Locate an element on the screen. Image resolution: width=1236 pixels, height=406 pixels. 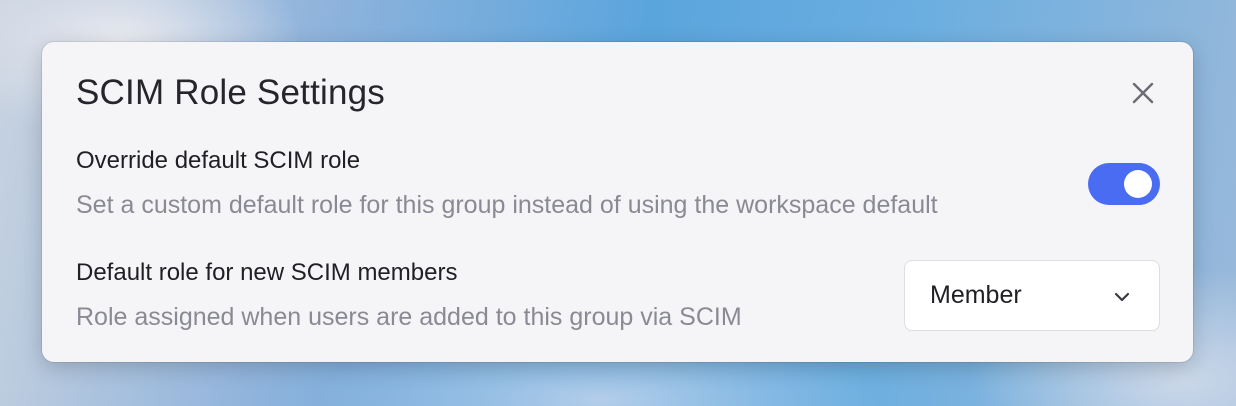
default-role-title: Default role for new SCIM members is located at coordinates (267, 272).